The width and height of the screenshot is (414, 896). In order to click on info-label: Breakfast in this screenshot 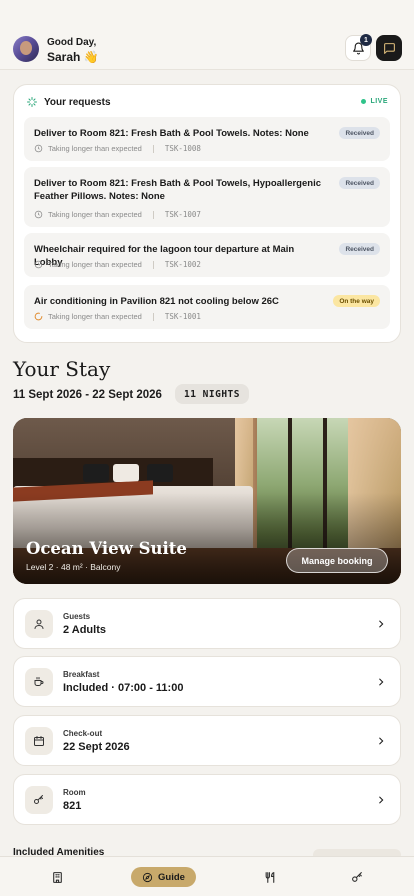, I will do `click(81, 674)`.